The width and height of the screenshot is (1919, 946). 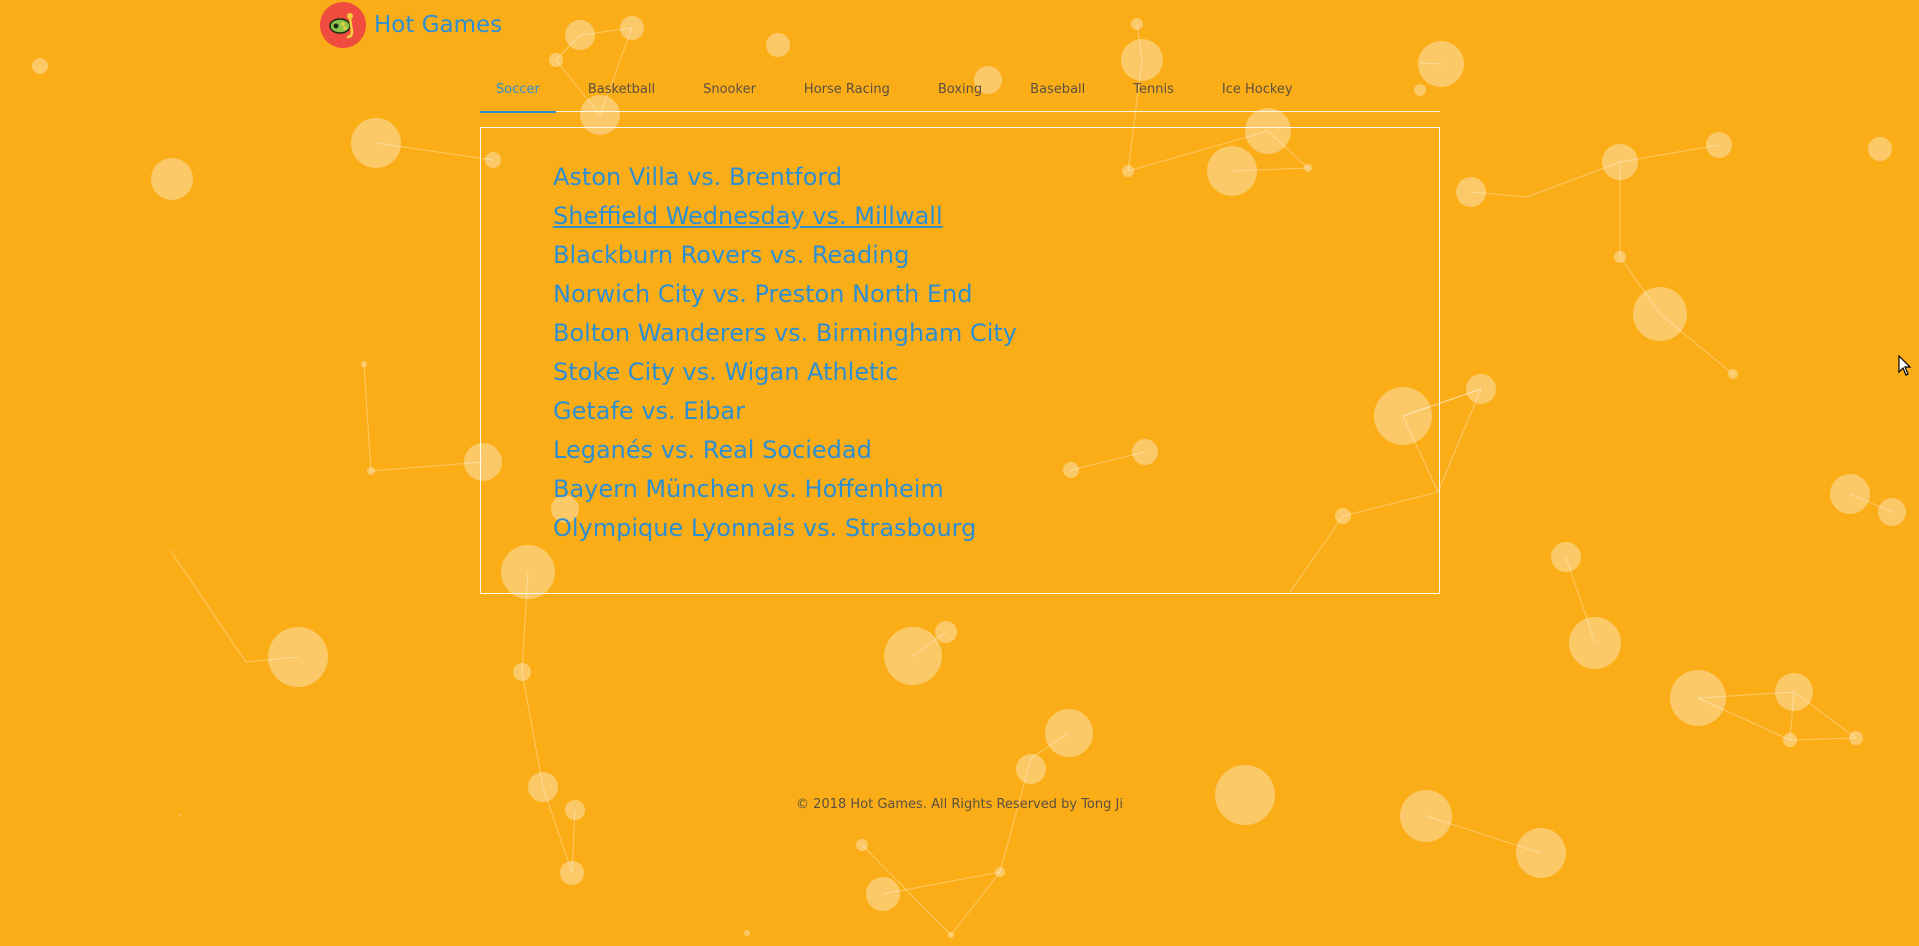 I want to click on tab-soccer: Soccer, so click(x=518, y=91).